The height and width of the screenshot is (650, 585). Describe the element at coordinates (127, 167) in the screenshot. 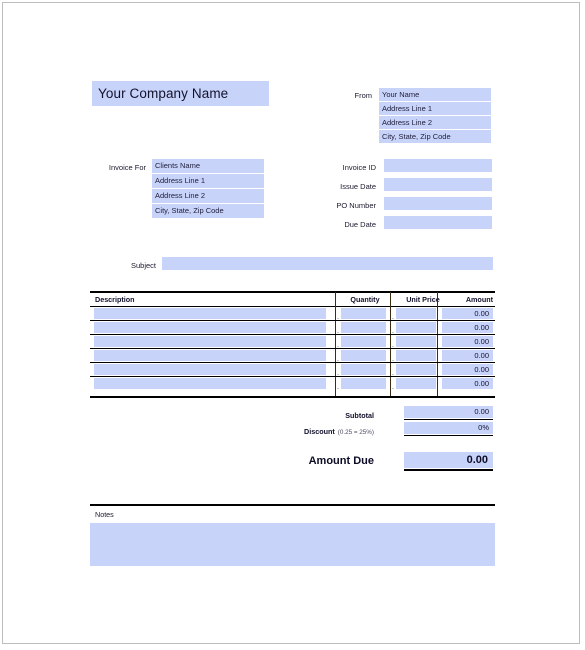

I see `invoice-for-label: Invoice For` at that location.